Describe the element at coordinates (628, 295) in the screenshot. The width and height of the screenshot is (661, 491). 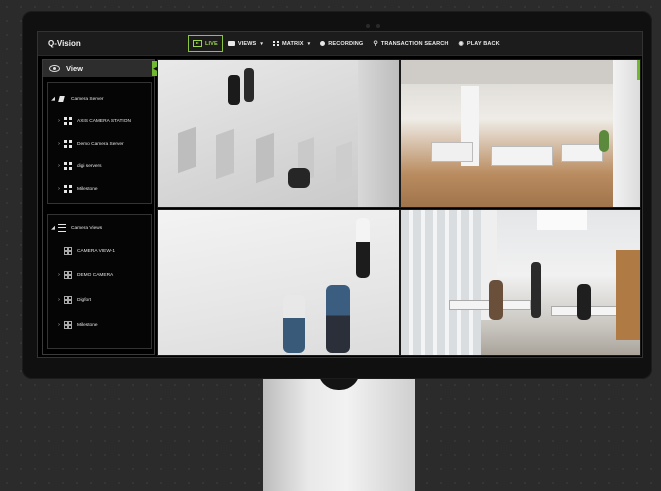
I see `cabinet` at that location.